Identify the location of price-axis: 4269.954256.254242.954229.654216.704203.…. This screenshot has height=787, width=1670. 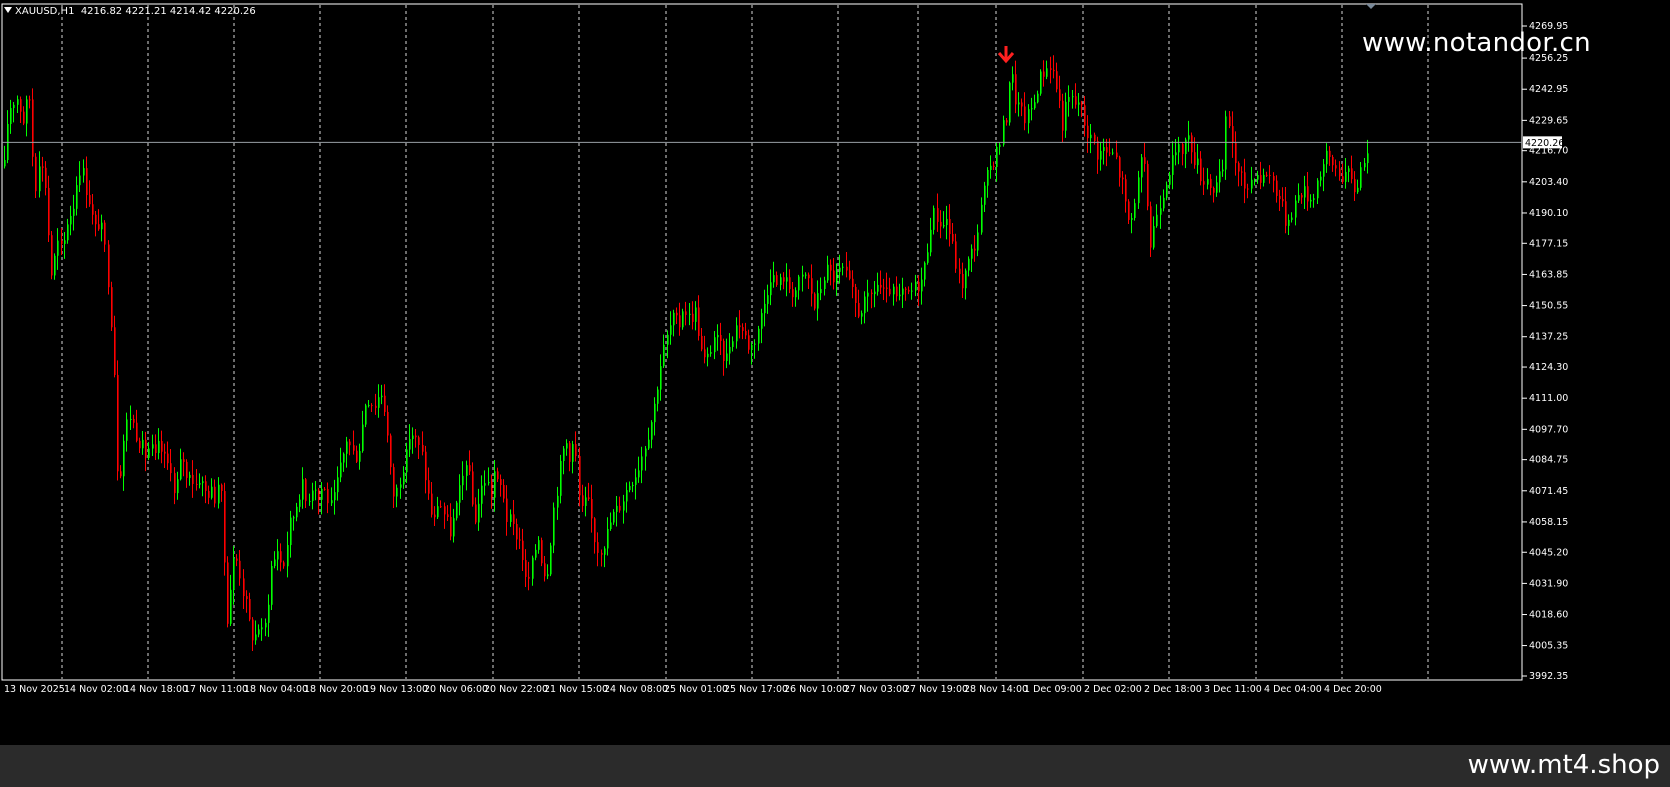
(1545, 351).